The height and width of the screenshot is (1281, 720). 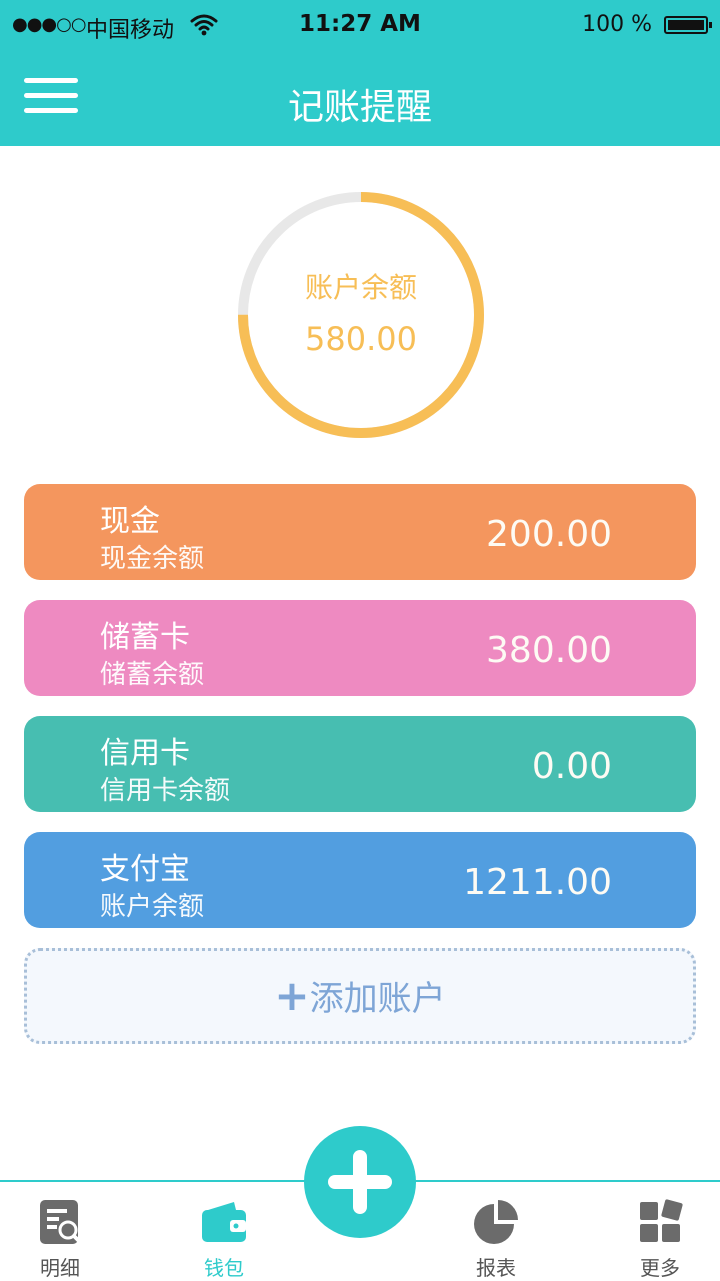 I want to click on balance-ring-chart, so click(x=361, y=315).